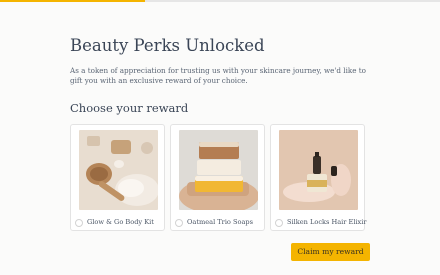 This screenshot has height=275, width=440. What do you see at coordinates (118, 170) in the screenshot?
I see `body-kit-image` at bounding box center [118, 170].